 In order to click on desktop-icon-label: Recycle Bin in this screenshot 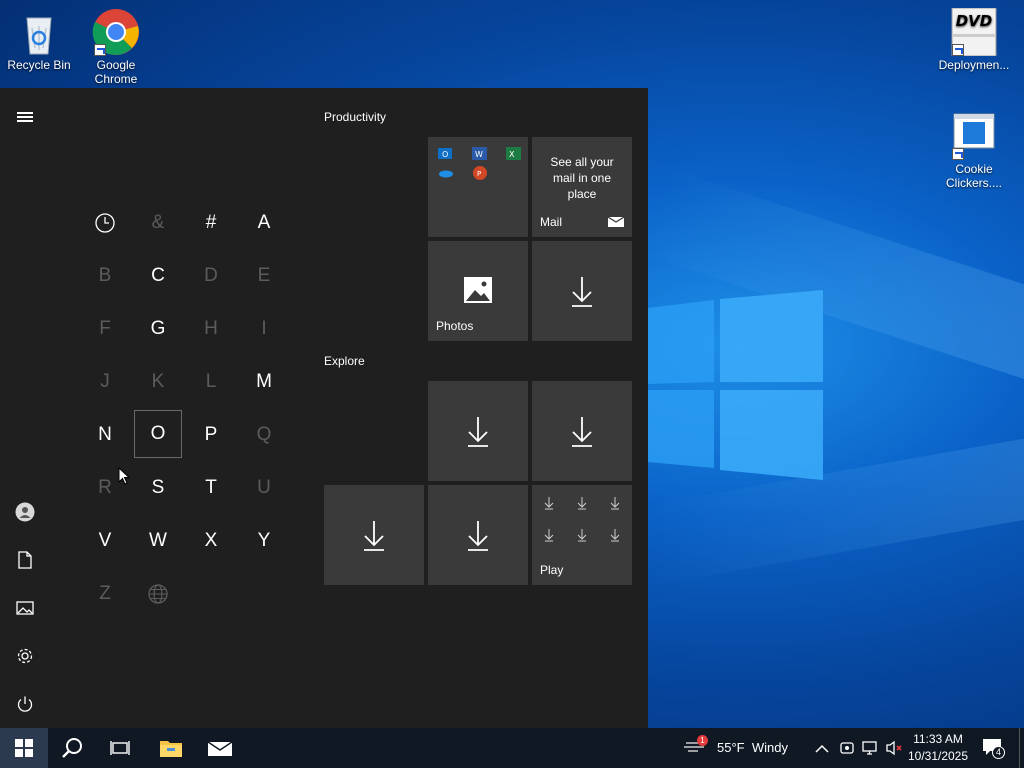, I will do `click(39, 65)`.